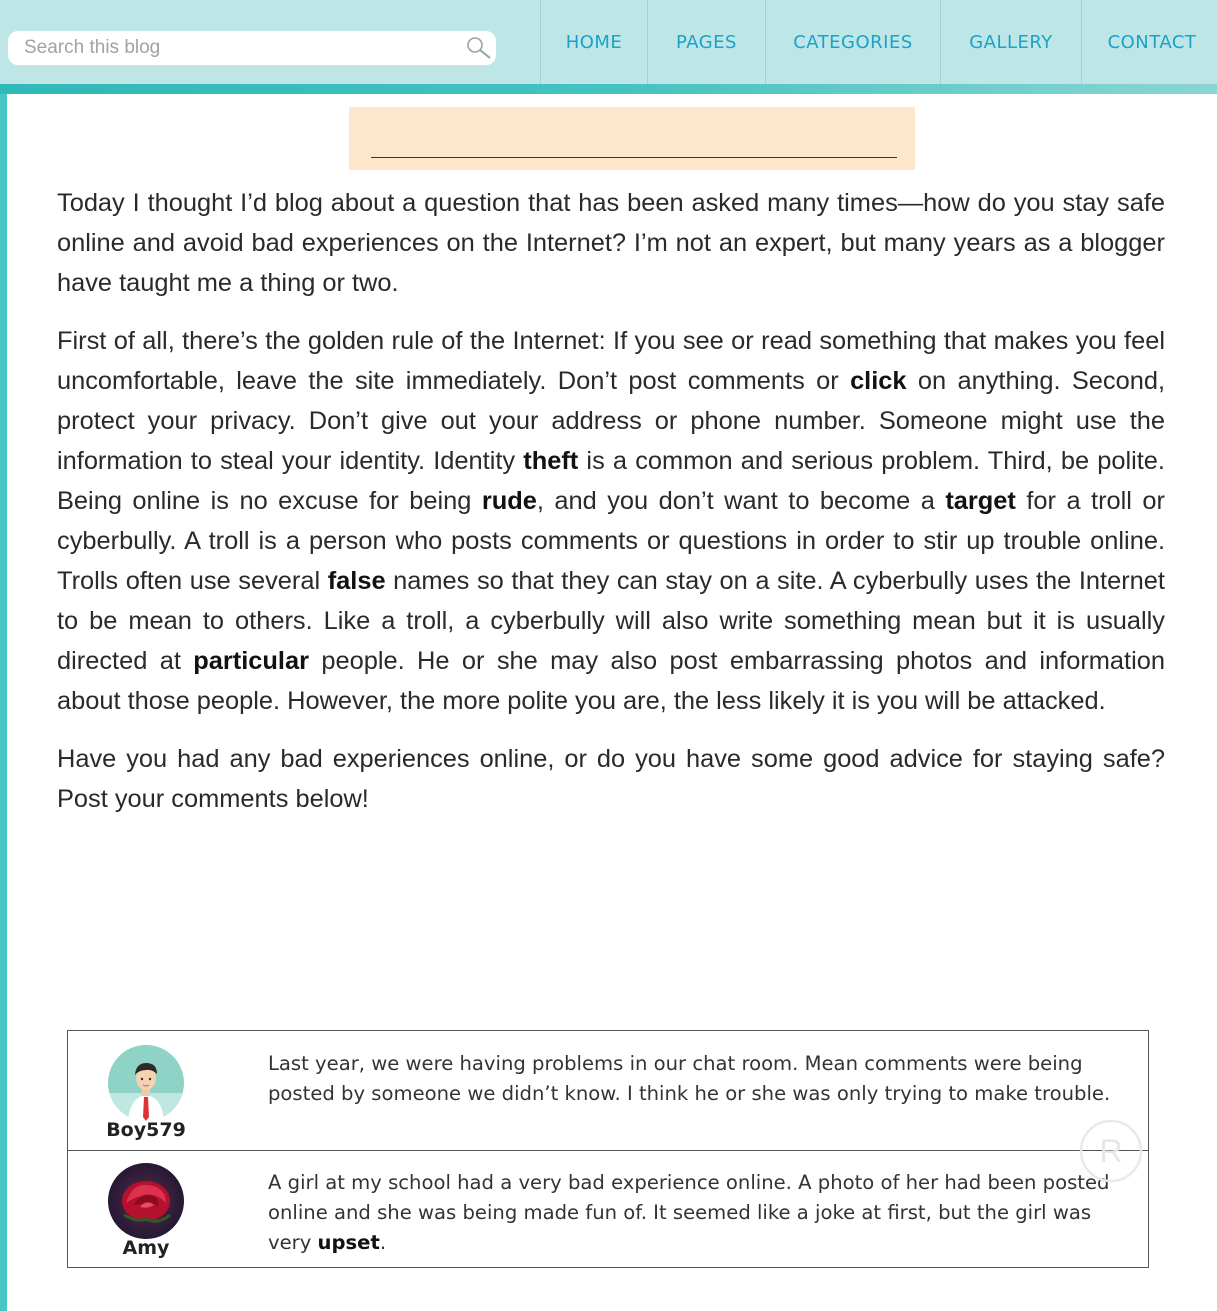 The height and width of the screenshot is (1311, 1217). I want to click on search-icon, so click(479, 48).